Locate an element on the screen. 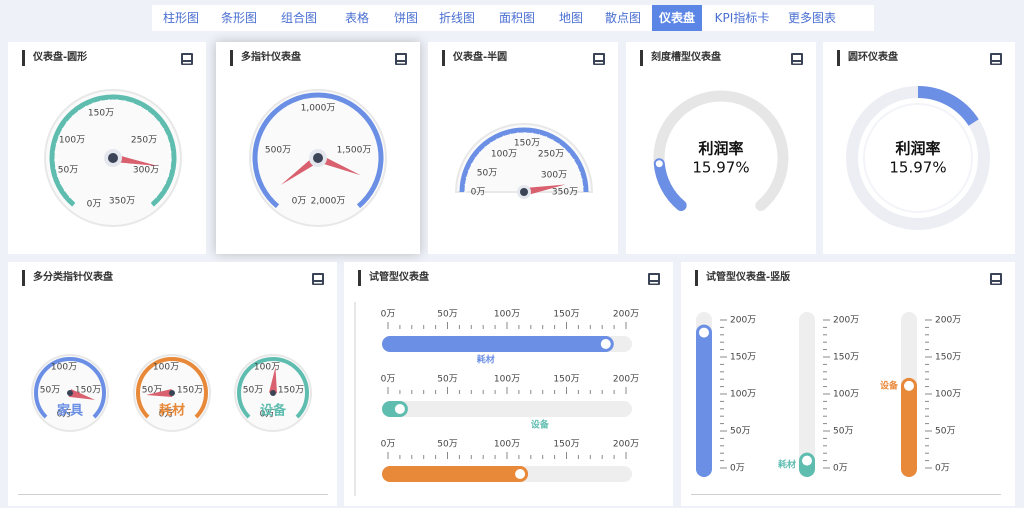 This screenshot has width=1024, height=508. nav-tab: 表格 is located at coordinates (357, 18).